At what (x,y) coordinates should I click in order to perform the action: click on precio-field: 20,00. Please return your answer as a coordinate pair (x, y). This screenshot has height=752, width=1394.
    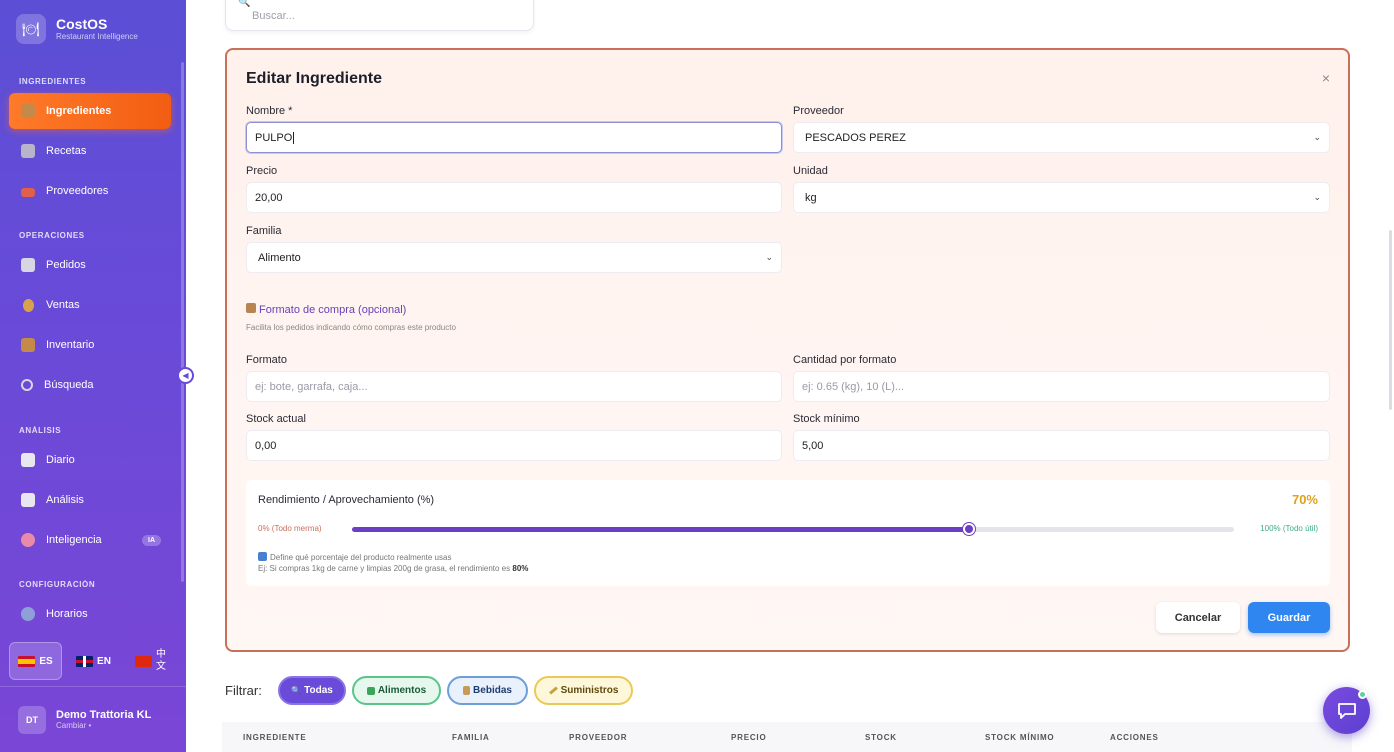
    Looking at the image, I should click on (514, 197).